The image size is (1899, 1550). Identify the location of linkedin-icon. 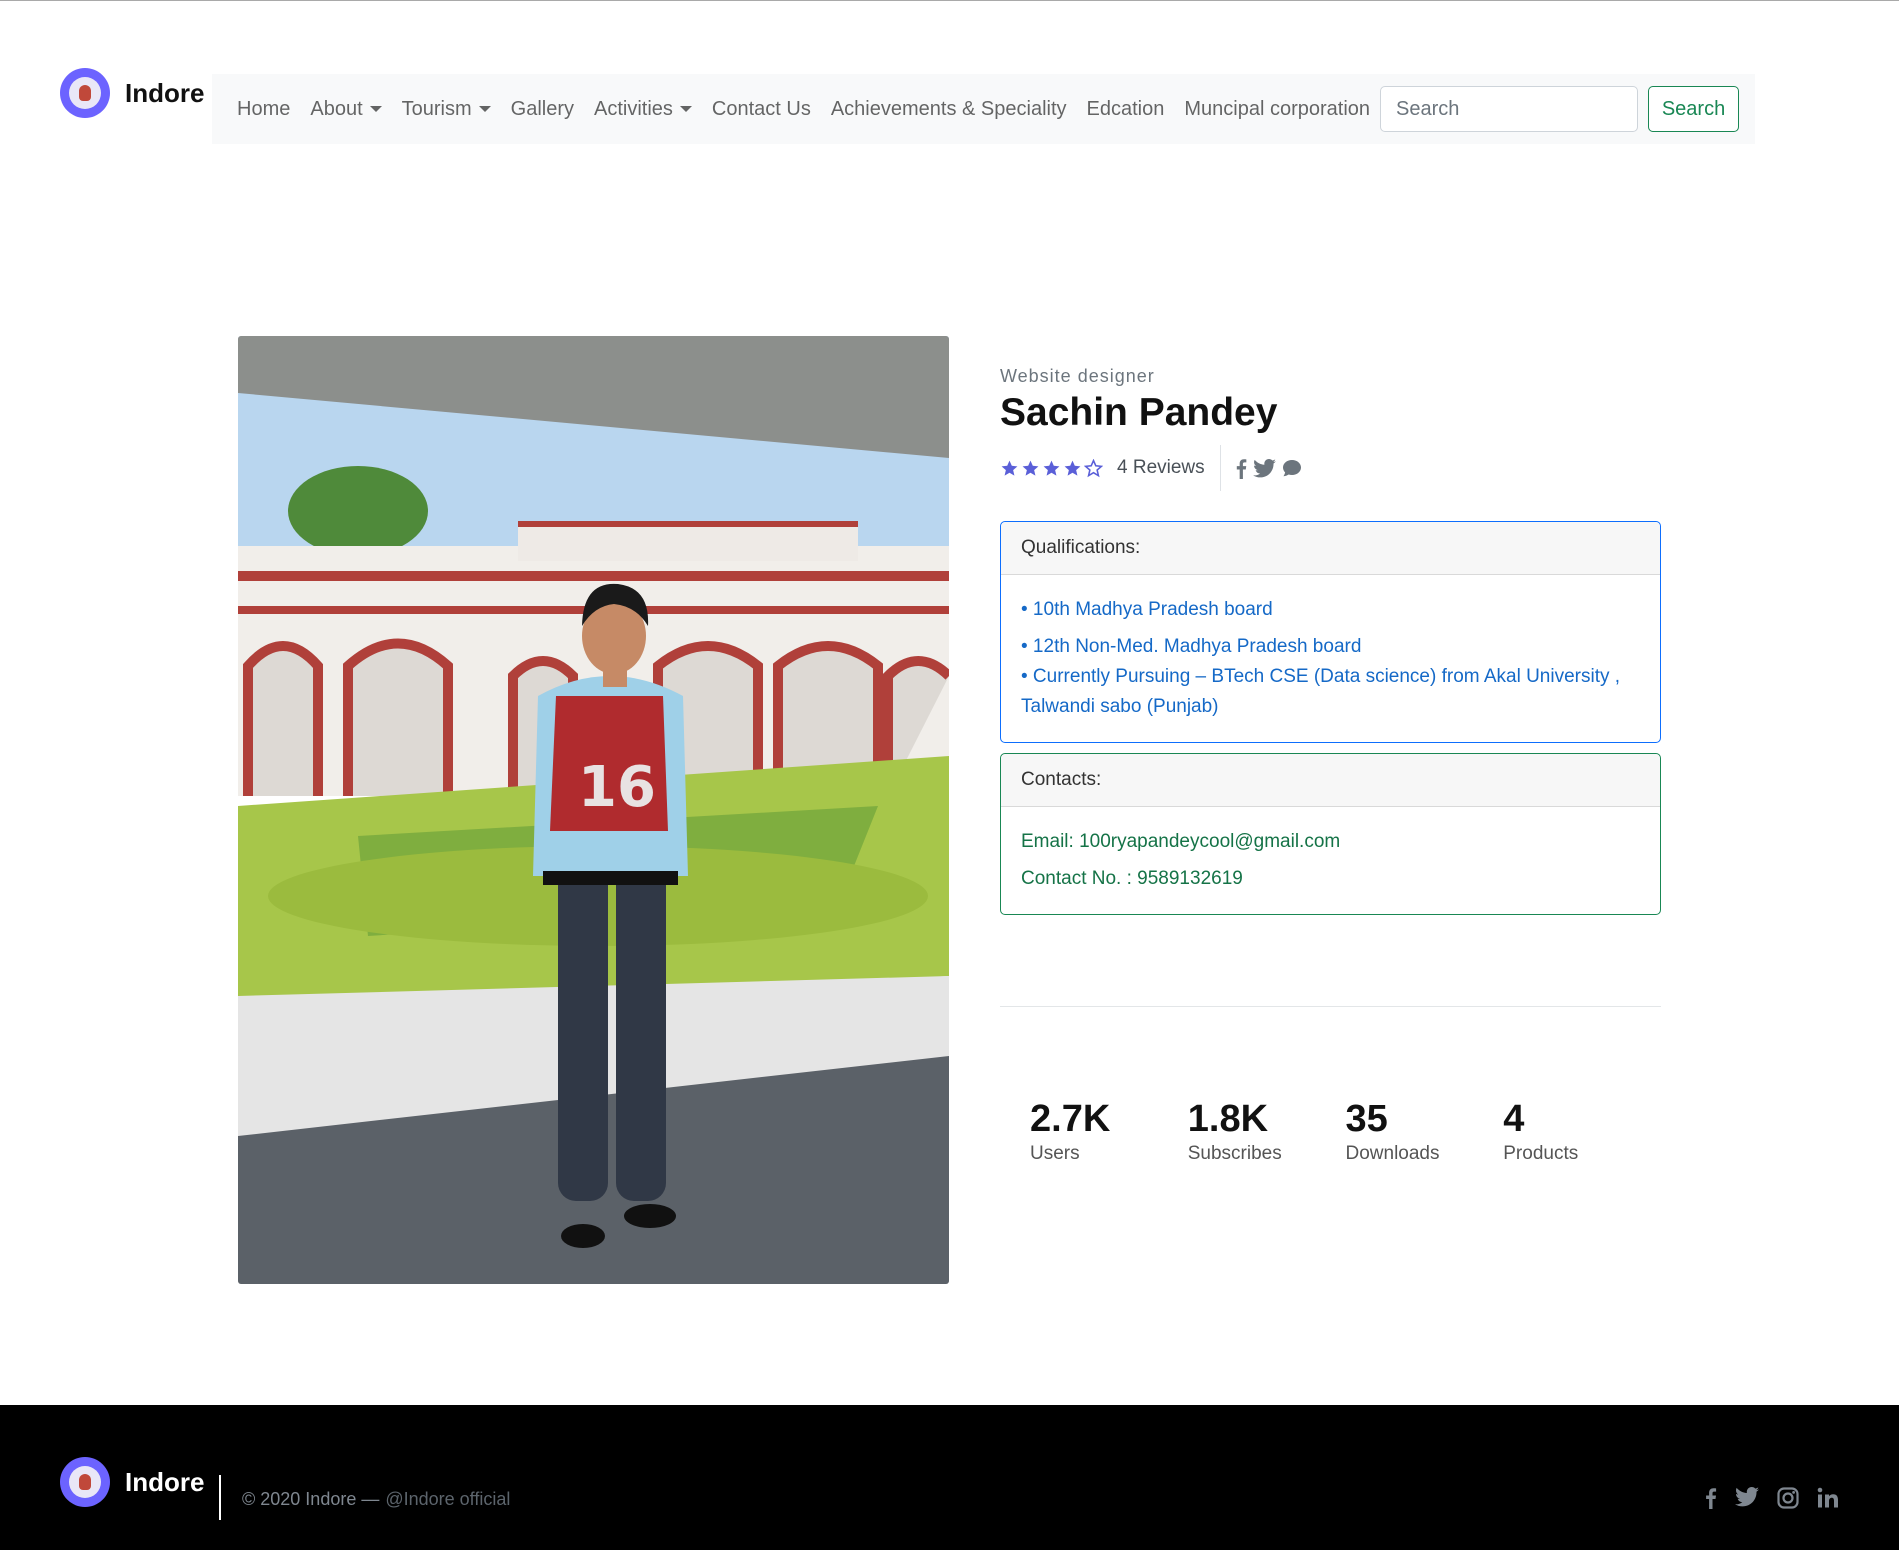
(1828, 1498).